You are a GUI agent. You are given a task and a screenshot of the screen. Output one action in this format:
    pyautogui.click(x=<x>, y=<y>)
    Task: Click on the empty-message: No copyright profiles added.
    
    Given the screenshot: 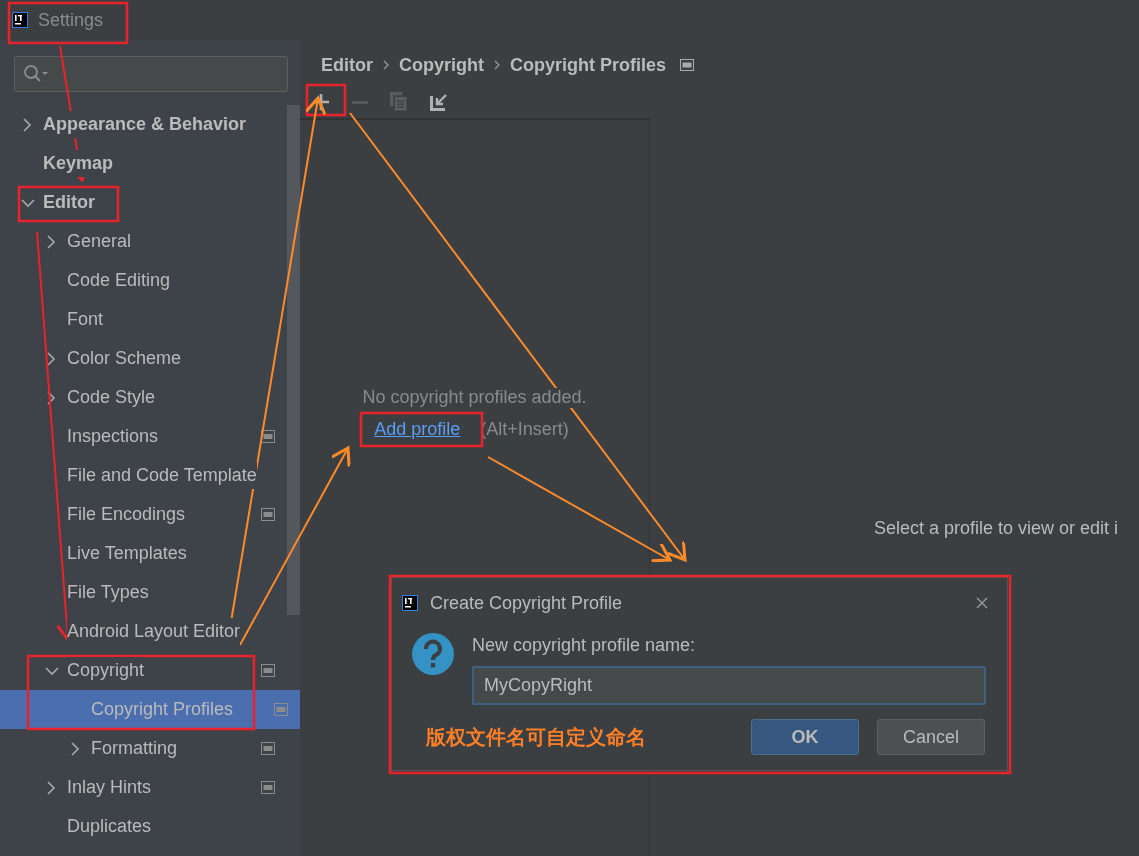 What is the action you would take?
    pyautogui.click(x=474, y=398)
    